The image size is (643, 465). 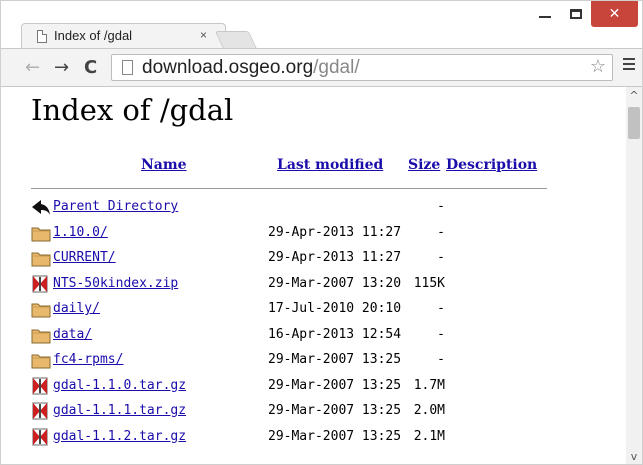 I want to click on bookmark-star-icon: ☆, so click(x=598, y=66).